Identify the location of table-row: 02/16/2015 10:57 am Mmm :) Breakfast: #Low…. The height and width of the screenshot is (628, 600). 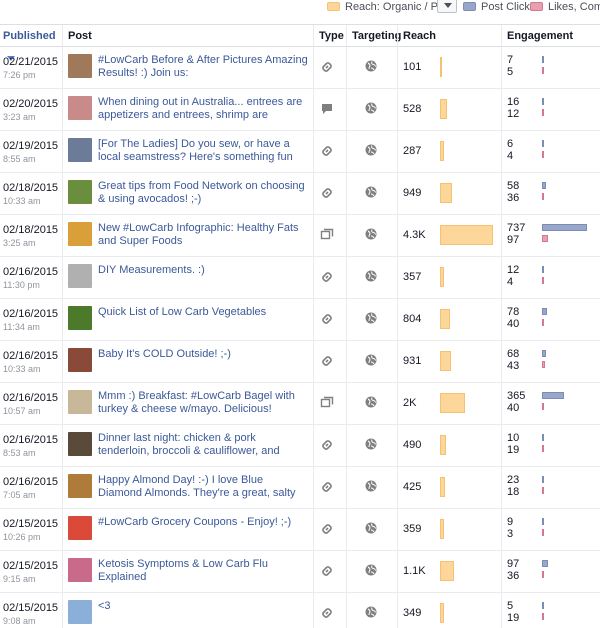
(300, 404).